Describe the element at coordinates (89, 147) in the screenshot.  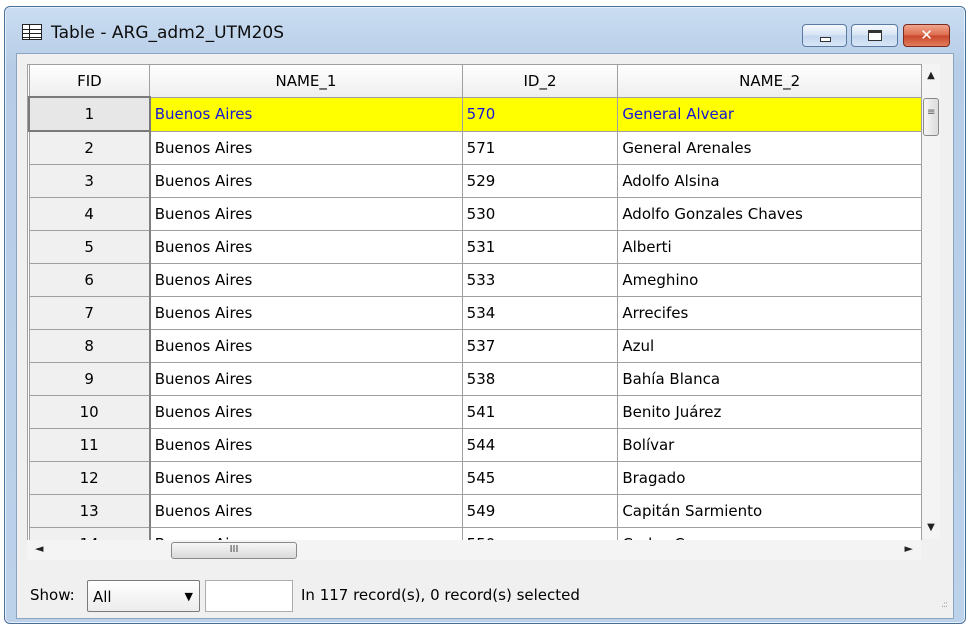
I see `row-header-cell: 2` at that location.